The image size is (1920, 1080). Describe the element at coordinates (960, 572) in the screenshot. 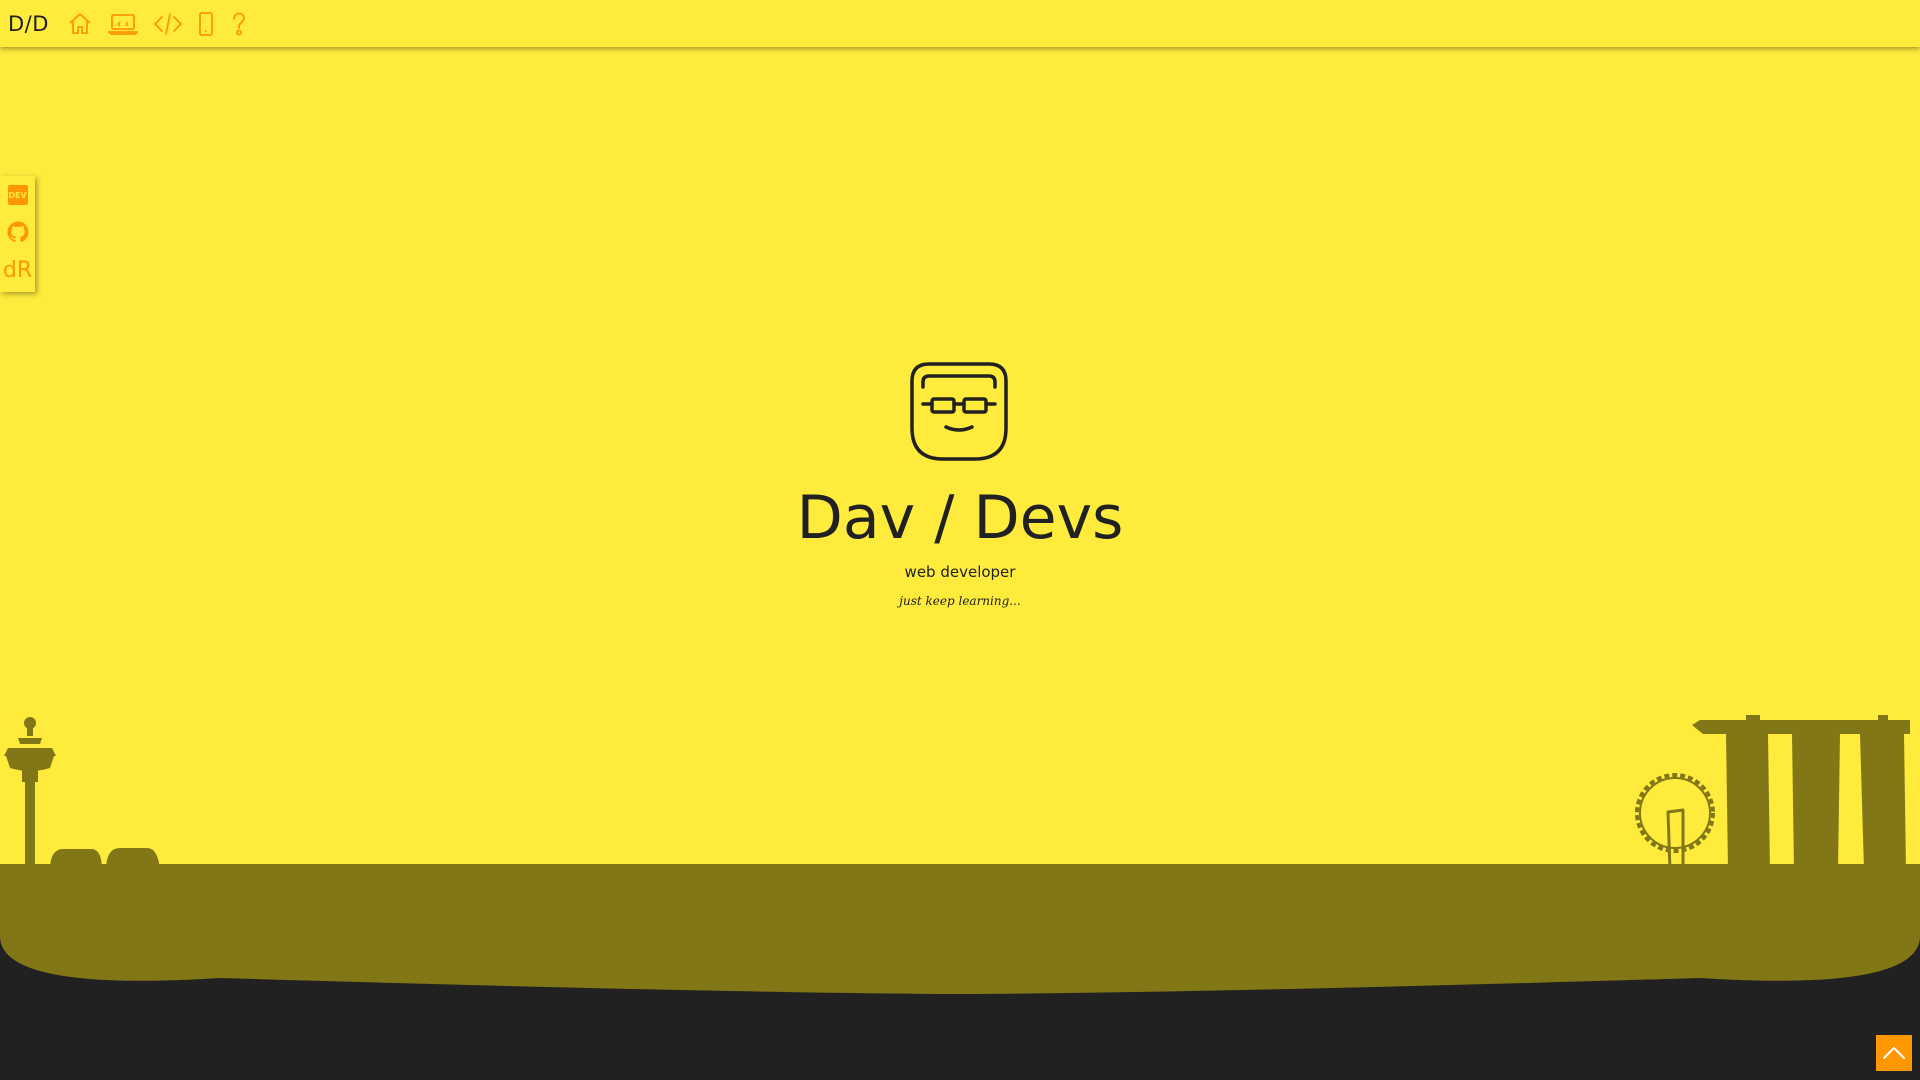

I see `hero-subtitle: web developer` at that location.